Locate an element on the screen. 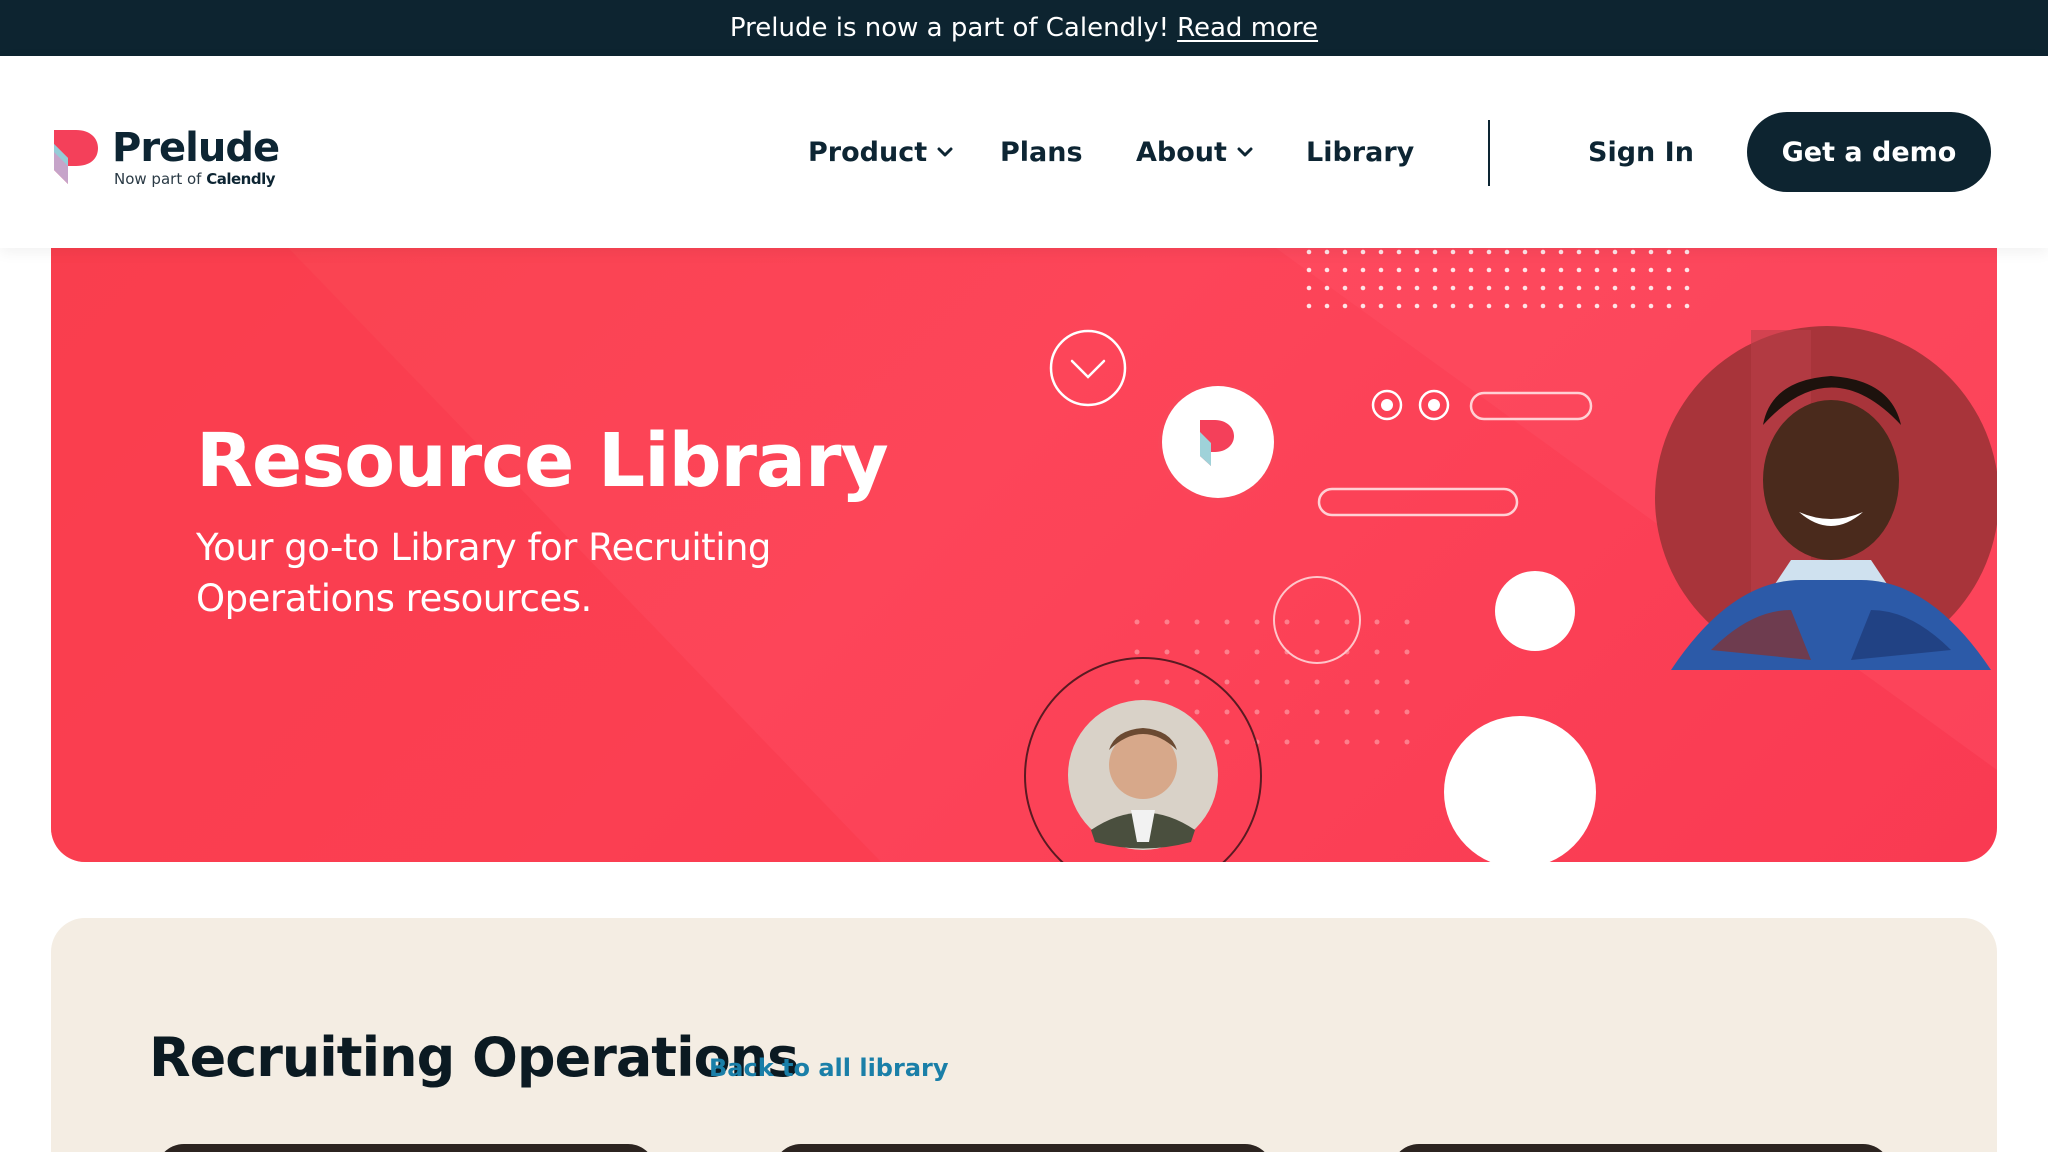 This screenshot has width=2048, height=1152. nav-plans: Plans is located at coordinates (1041, 152).